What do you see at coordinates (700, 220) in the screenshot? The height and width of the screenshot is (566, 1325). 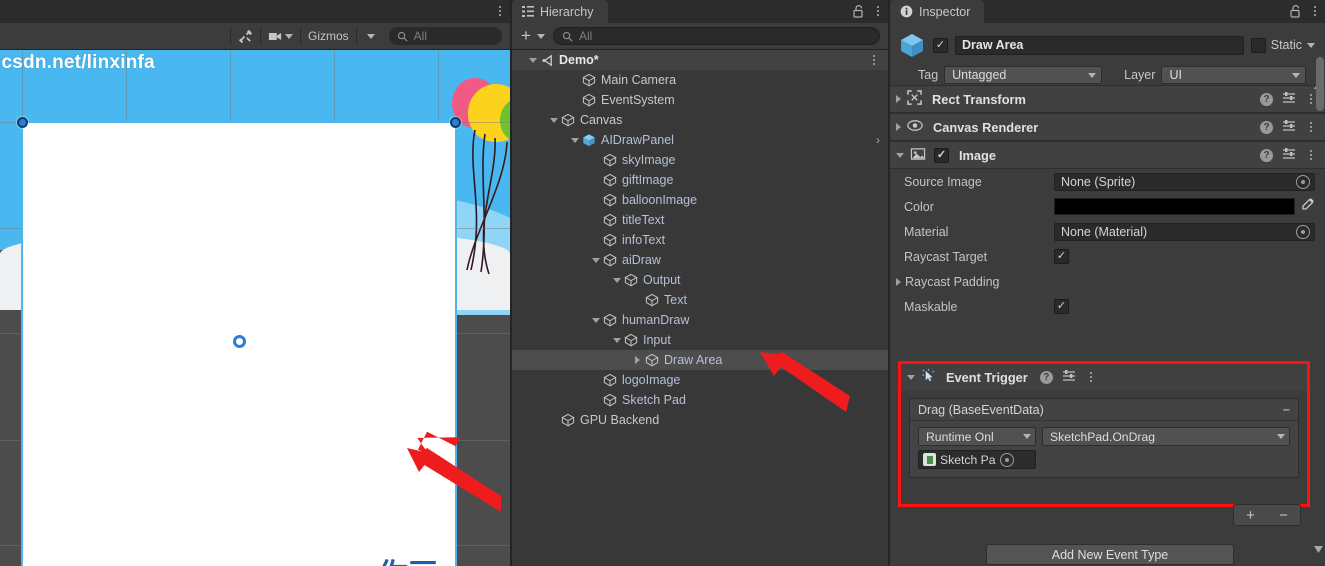 I see `hierarchy-item-titletext: titleText` at bounding box center [700, 220].